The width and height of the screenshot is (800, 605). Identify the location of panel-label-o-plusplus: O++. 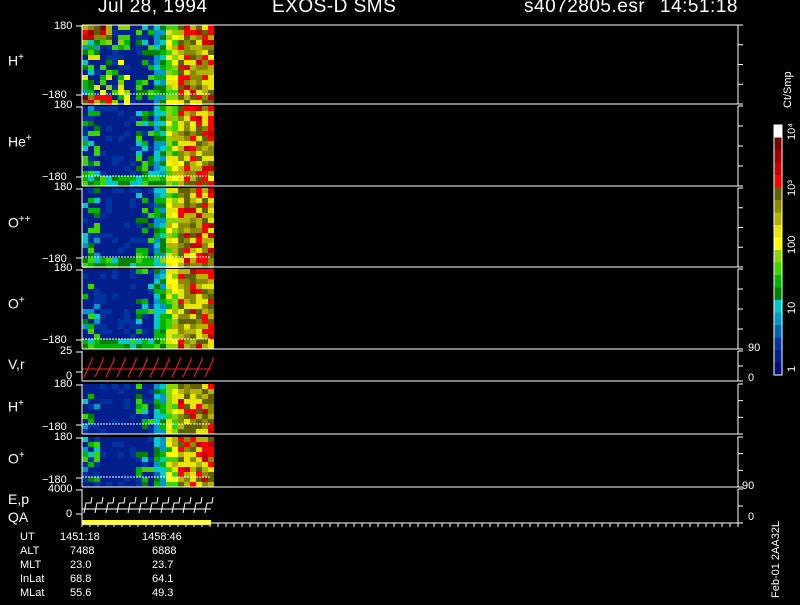
(19, 222).